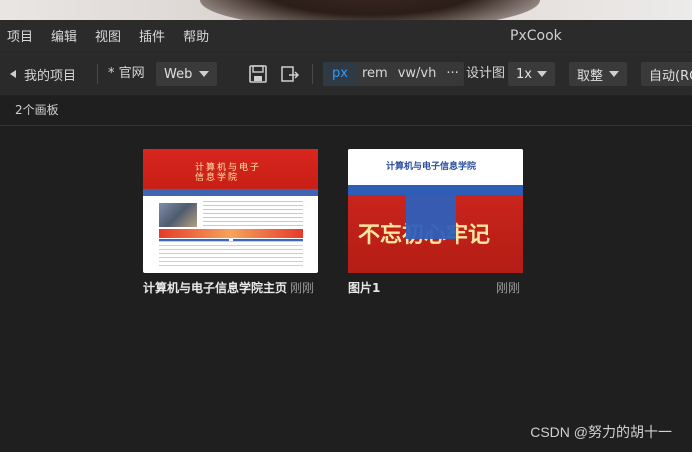  I want to click on design-label: 设计图, so click(486, 73).